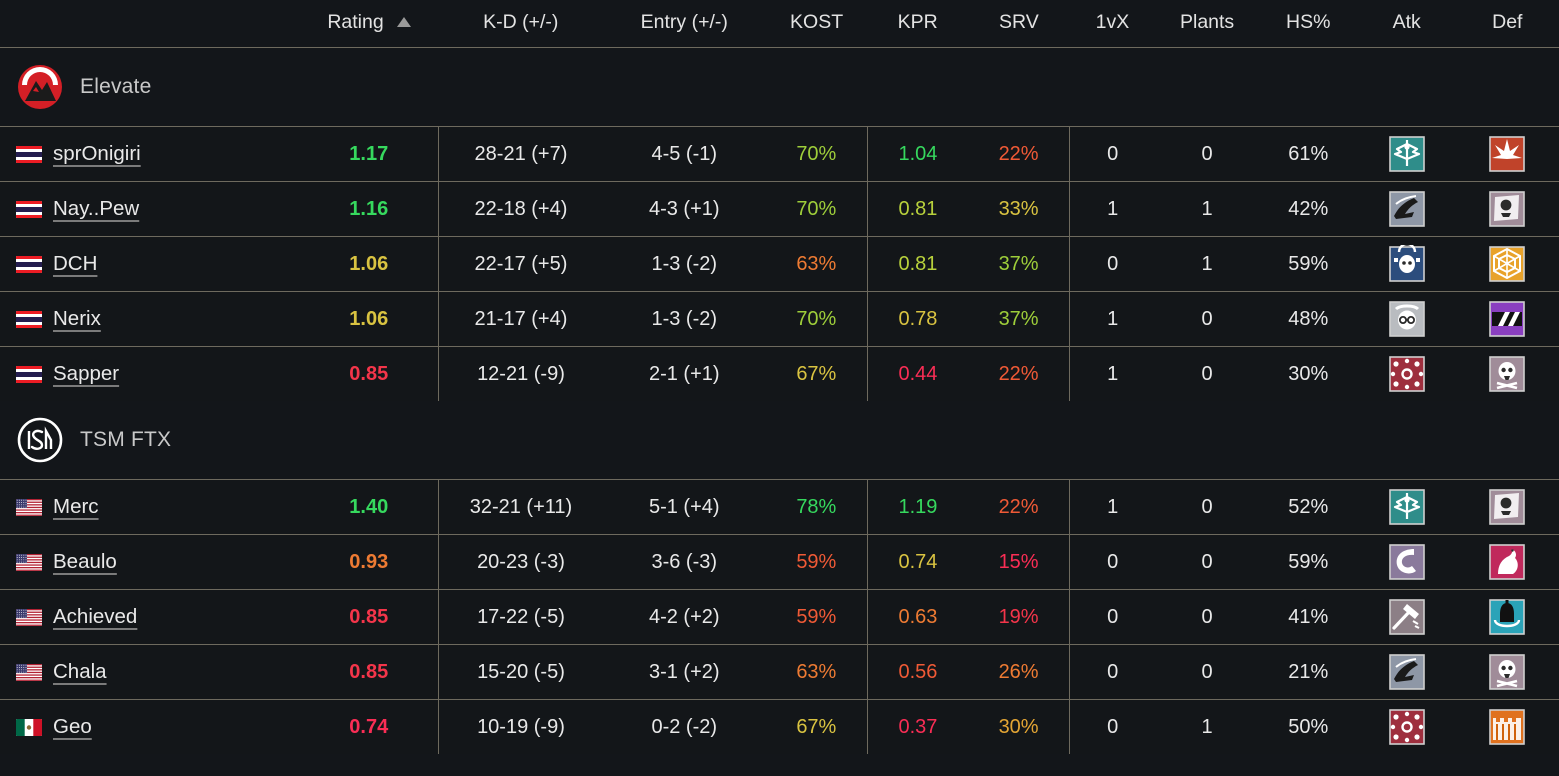 This screenshot has width=1559, height=776. Describe the element at coordinates (369, 562) in the screenshot. I see `player-rating: 0.93` at that location.